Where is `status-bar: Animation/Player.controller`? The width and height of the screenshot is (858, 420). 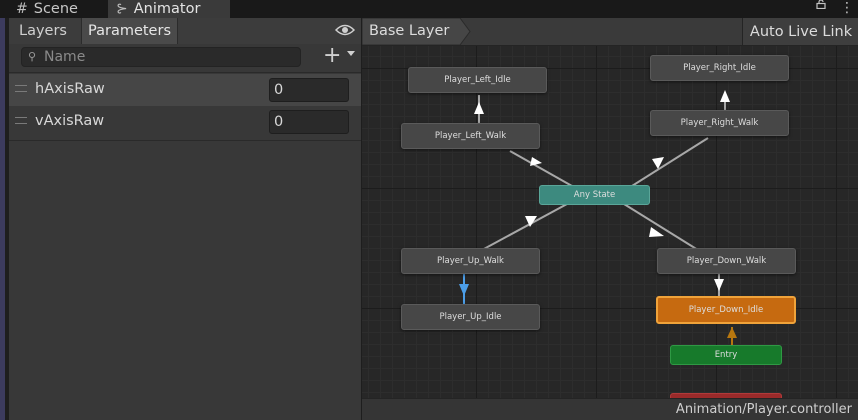 status-bar: Animation/Player.controller is located at coordinates (610, 409).